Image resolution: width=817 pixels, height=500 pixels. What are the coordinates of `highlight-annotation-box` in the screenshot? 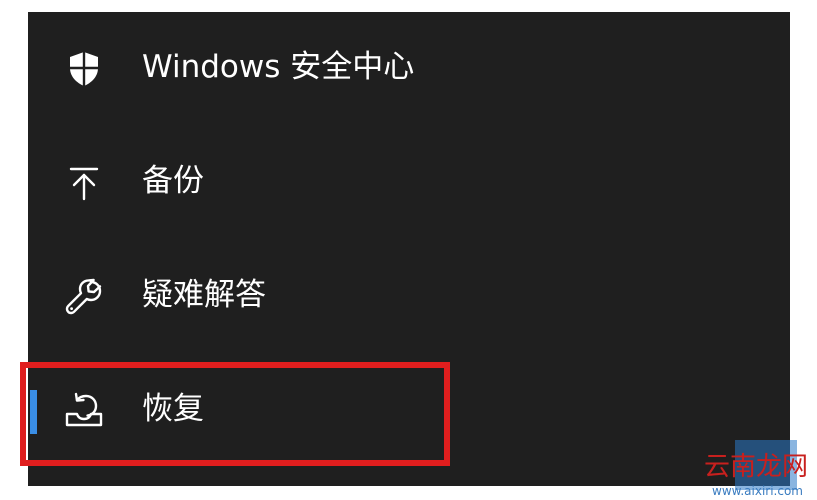 It's located at (235, 414).